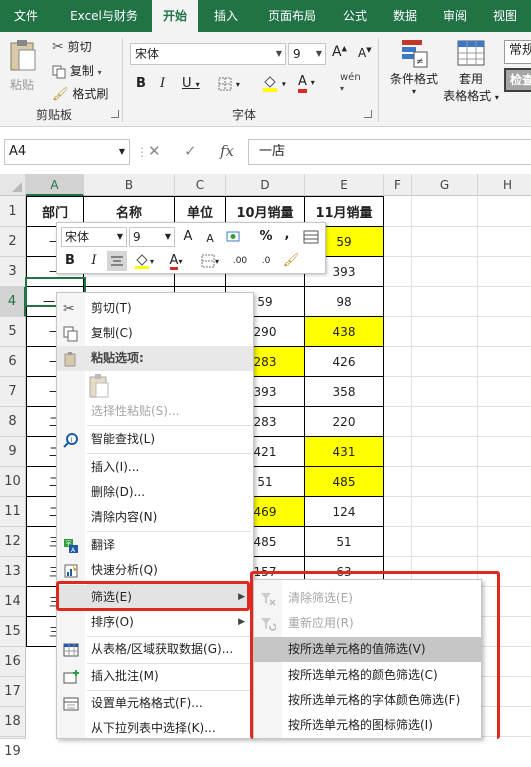  I want to click on mini-format-table-button, so click(311, 237).